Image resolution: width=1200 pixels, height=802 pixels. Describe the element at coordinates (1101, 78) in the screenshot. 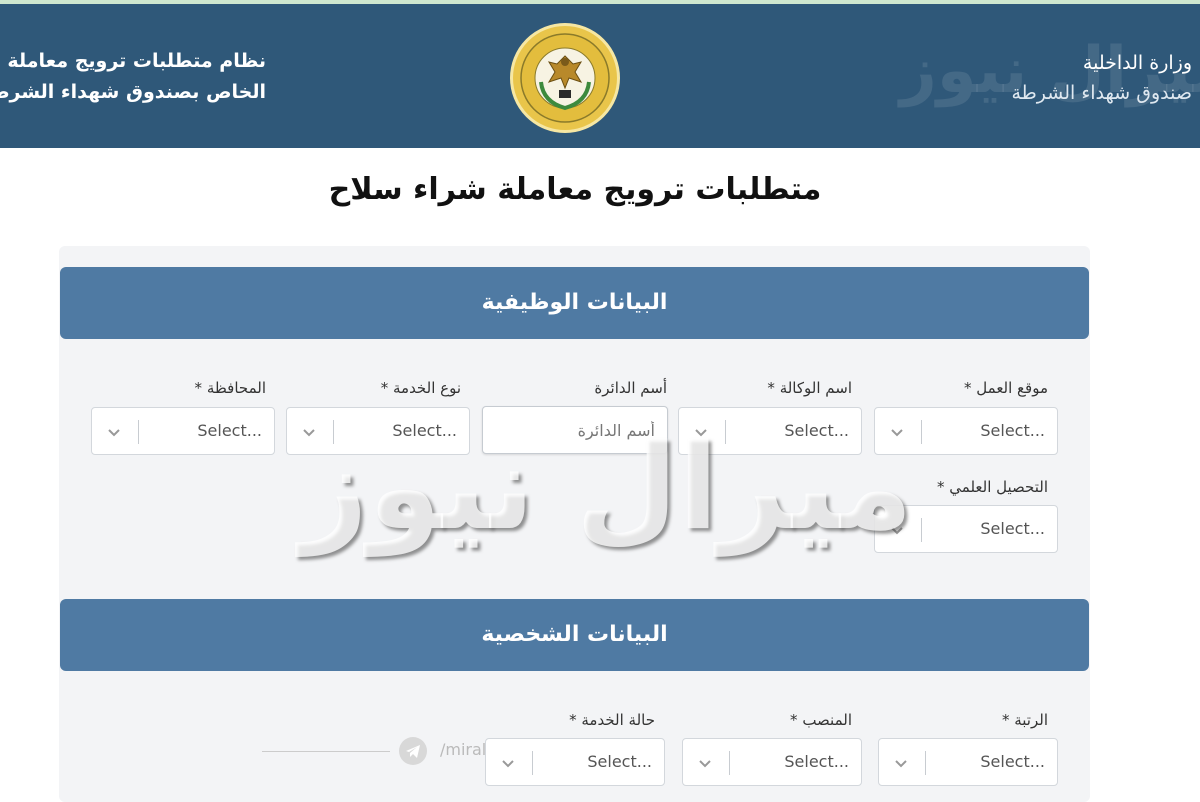

I see `header-ministry-block: وزارة الداخلية صندوق شهداء الشرطة` at that location.